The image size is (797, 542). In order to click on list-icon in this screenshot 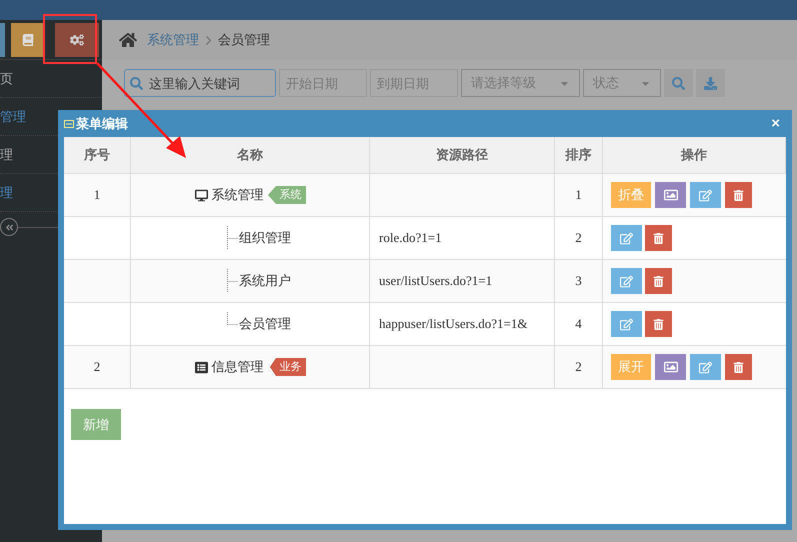, I will do `click(201, 367)`.